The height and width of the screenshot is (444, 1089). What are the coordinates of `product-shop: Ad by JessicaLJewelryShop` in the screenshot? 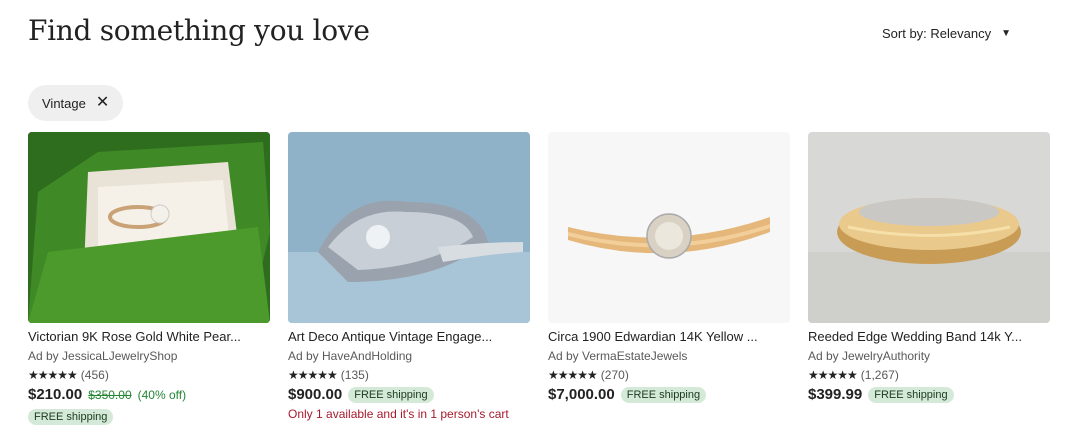 It's located at (103, 356).